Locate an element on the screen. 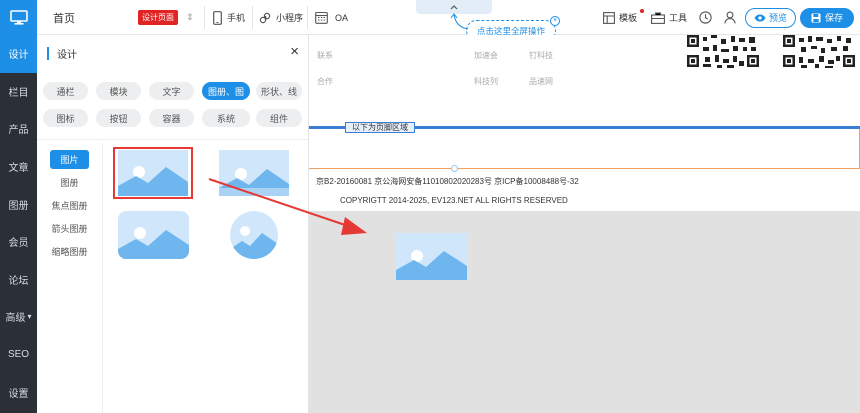 The width and height of the screenshot is (860, 413). floppy-icon is located at coordinates (816, 17).